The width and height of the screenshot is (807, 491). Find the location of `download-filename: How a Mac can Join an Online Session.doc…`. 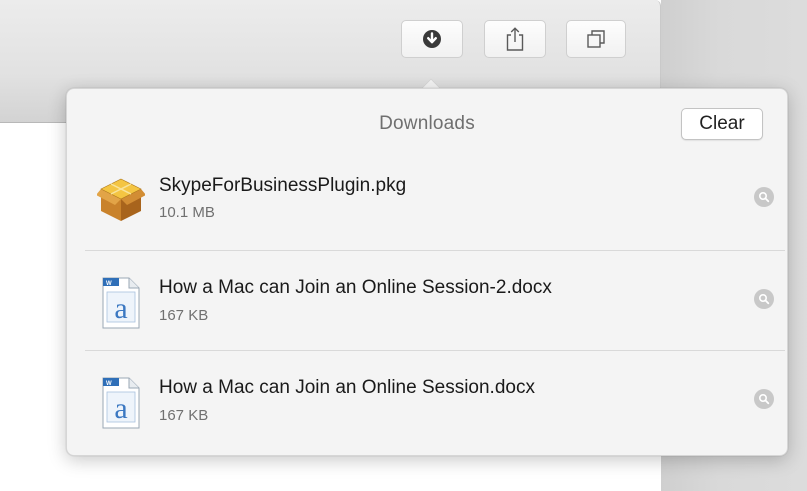

download-filename: How a Mac can Join an Online Session.doc… is located at coordinates (347, 387).